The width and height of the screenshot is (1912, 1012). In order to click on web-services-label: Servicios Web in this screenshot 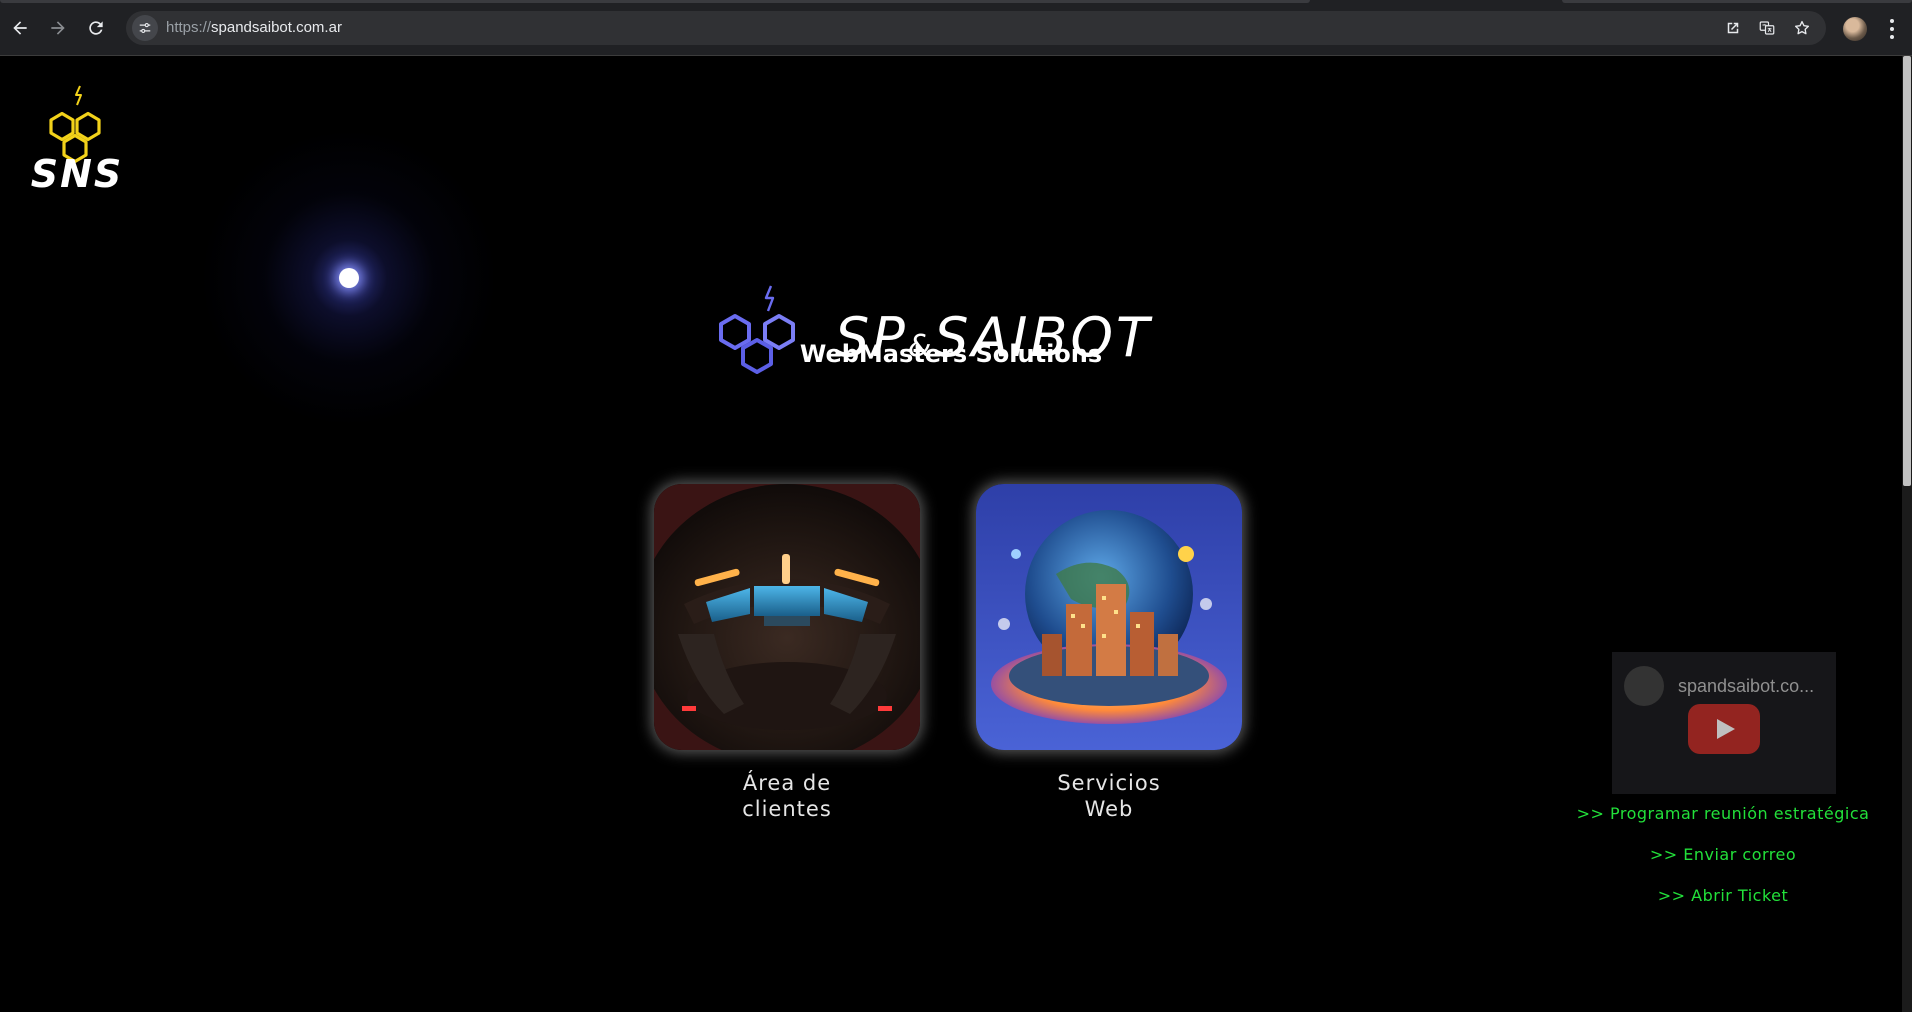, I will do `click(1109, 796)`.